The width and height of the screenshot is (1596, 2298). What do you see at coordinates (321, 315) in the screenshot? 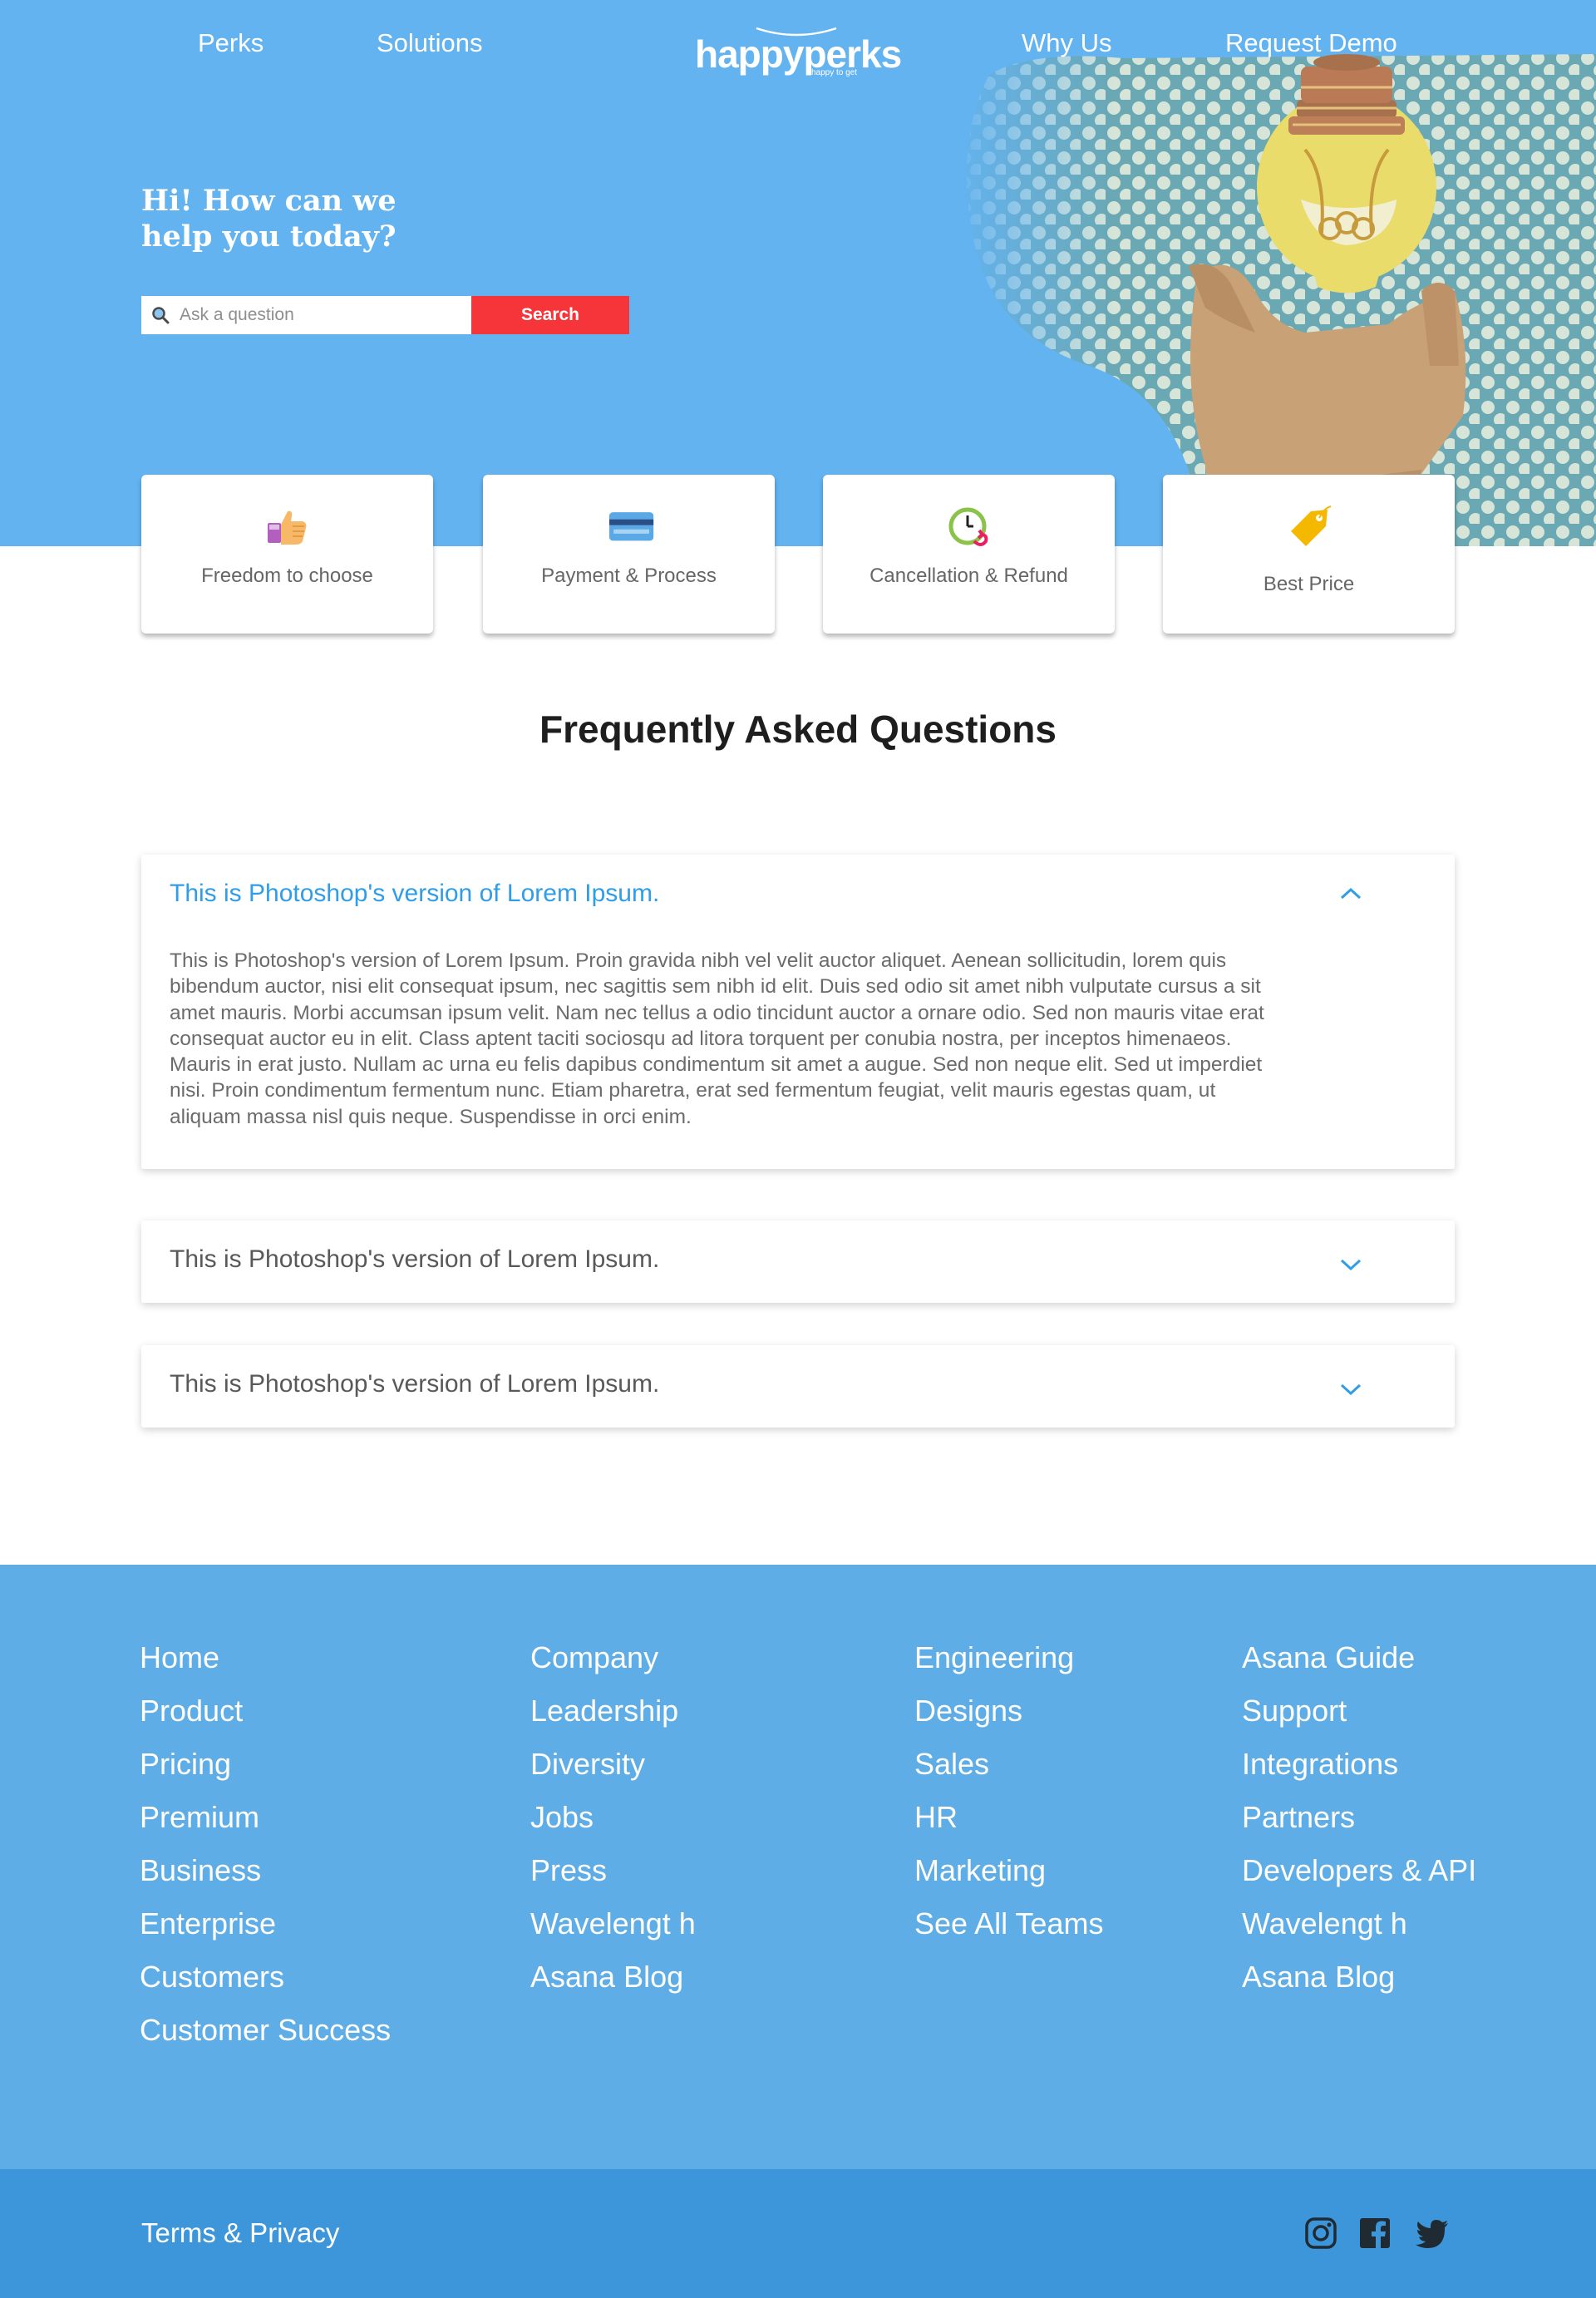
I see `search-input` at bounding box center [321, 315].